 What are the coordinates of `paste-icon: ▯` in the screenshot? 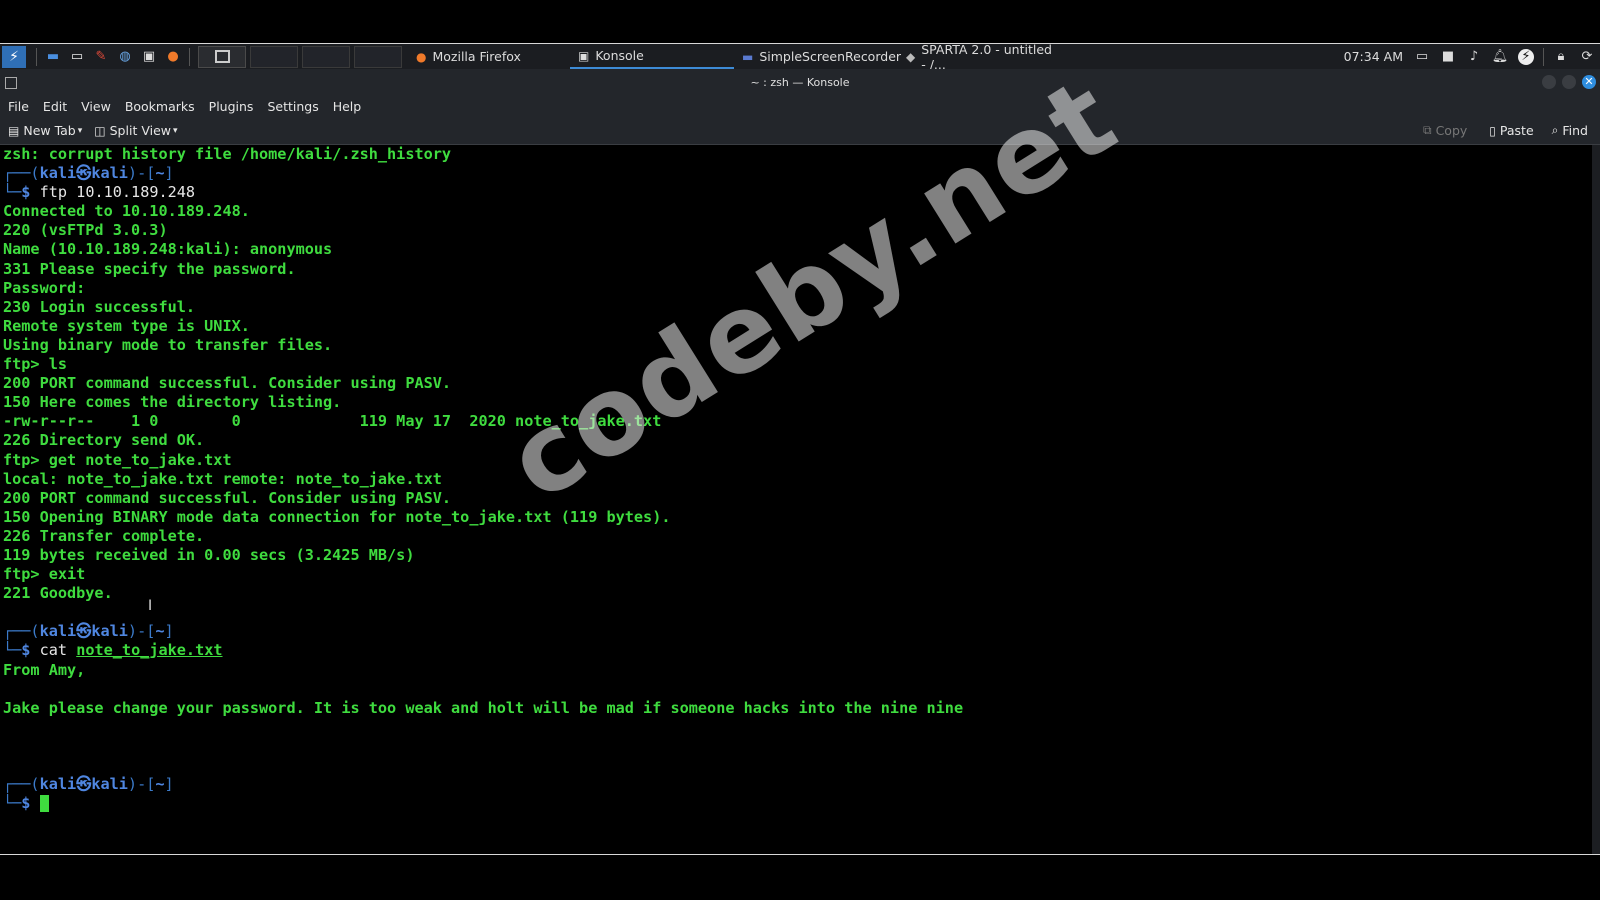 It's located at (1492, 130).